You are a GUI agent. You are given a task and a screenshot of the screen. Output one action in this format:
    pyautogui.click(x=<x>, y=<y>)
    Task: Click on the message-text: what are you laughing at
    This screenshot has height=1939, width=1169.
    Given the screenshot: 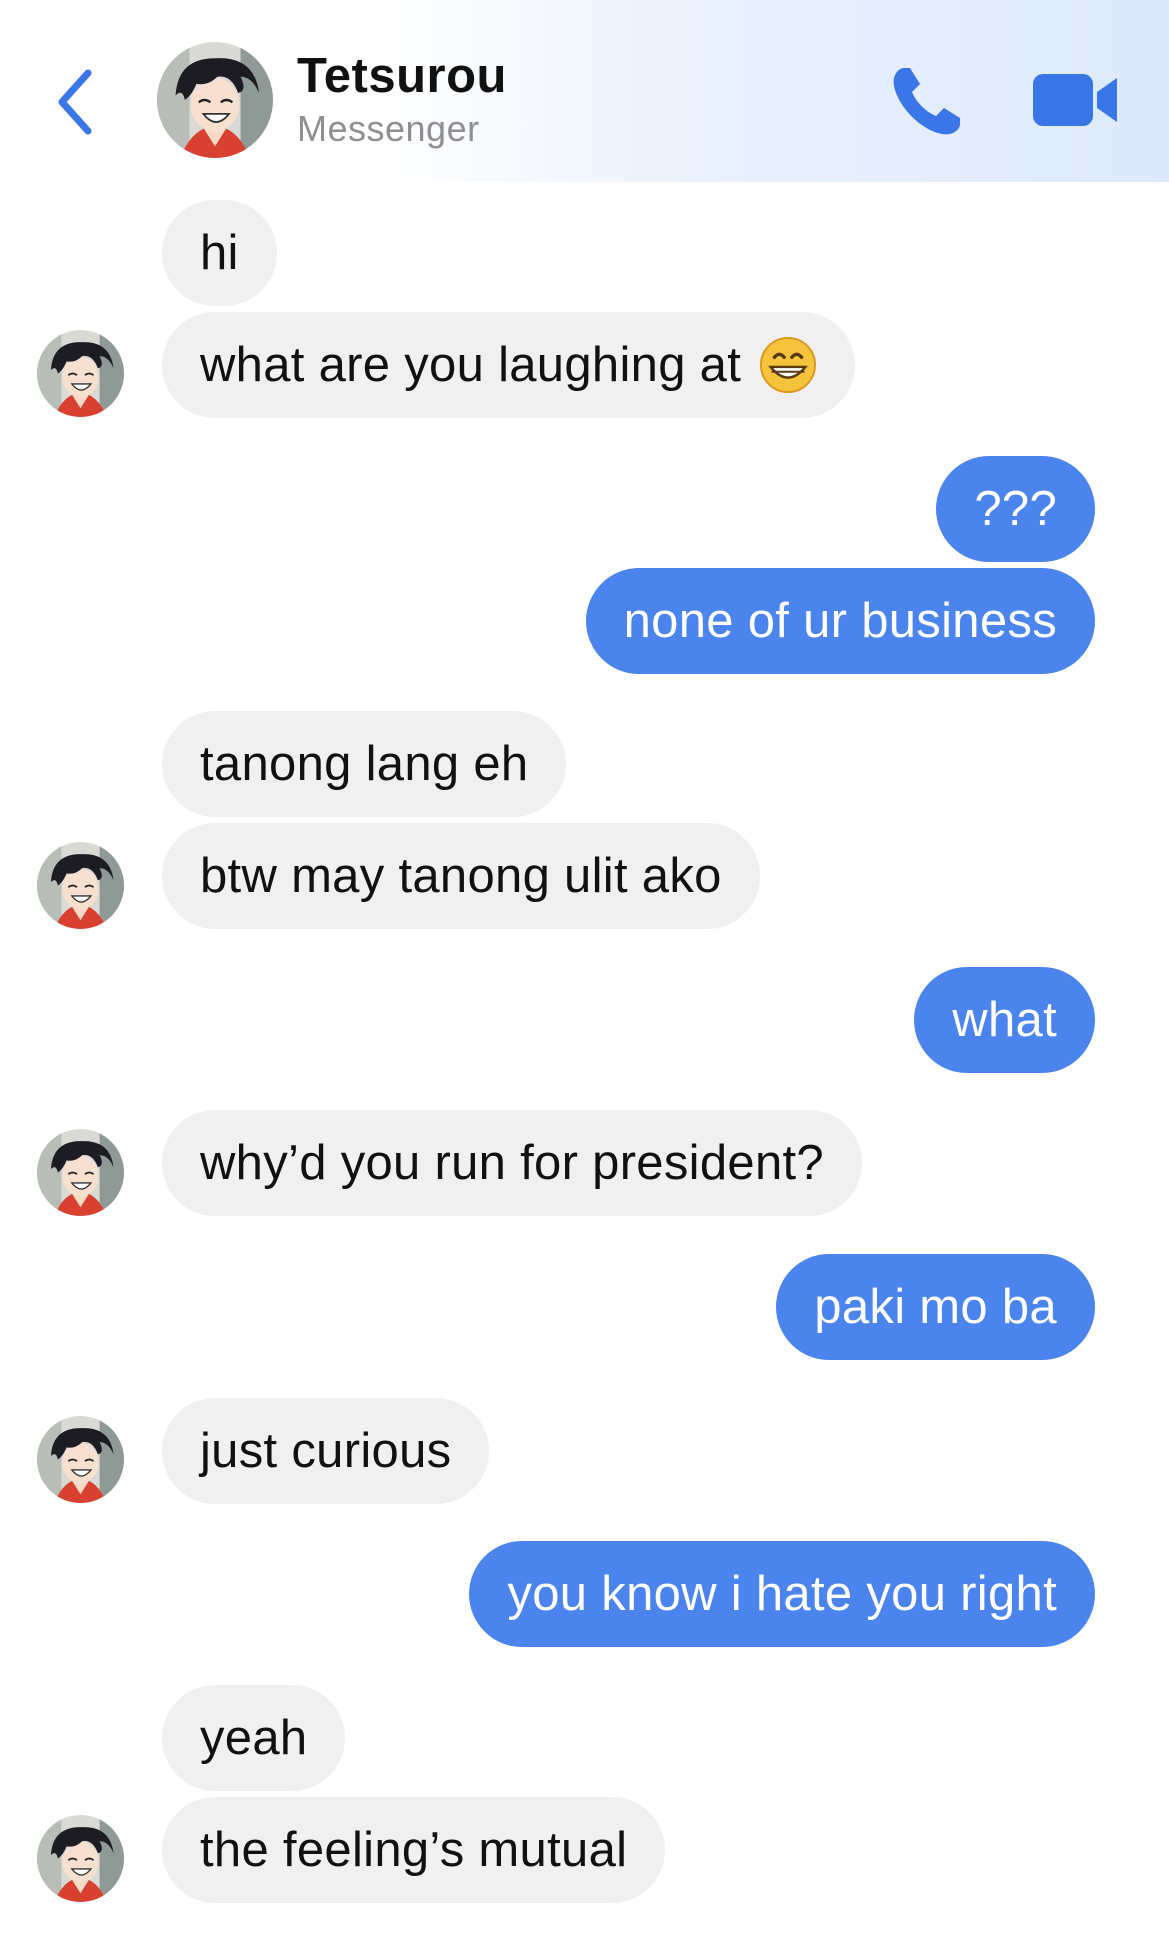 What is the action you would take?
    pyautogui.click(x=471, y=365)
    